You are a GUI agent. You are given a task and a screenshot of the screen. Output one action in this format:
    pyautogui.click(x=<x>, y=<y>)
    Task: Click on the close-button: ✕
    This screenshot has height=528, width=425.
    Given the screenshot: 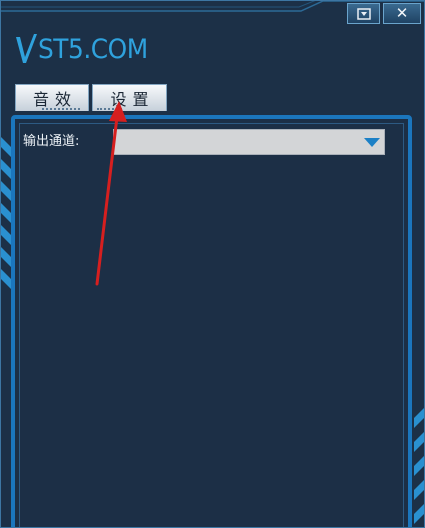 What is the action you would take?
    pyautogui.click(x=402, y=13)
    